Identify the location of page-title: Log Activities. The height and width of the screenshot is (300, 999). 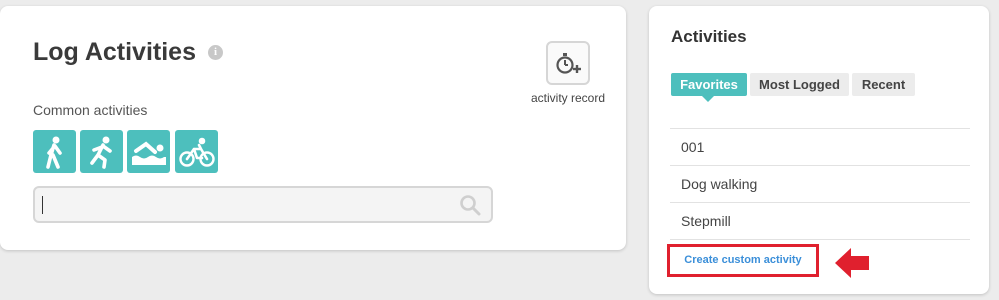
(114, 52).